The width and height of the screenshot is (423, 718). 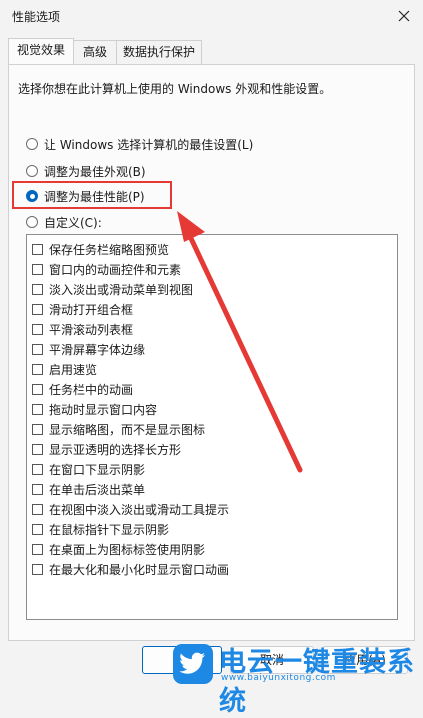 I want to click on watermark: 电云一键重装系统 www.baiyunxitong.com, so click(x=294, y=677).